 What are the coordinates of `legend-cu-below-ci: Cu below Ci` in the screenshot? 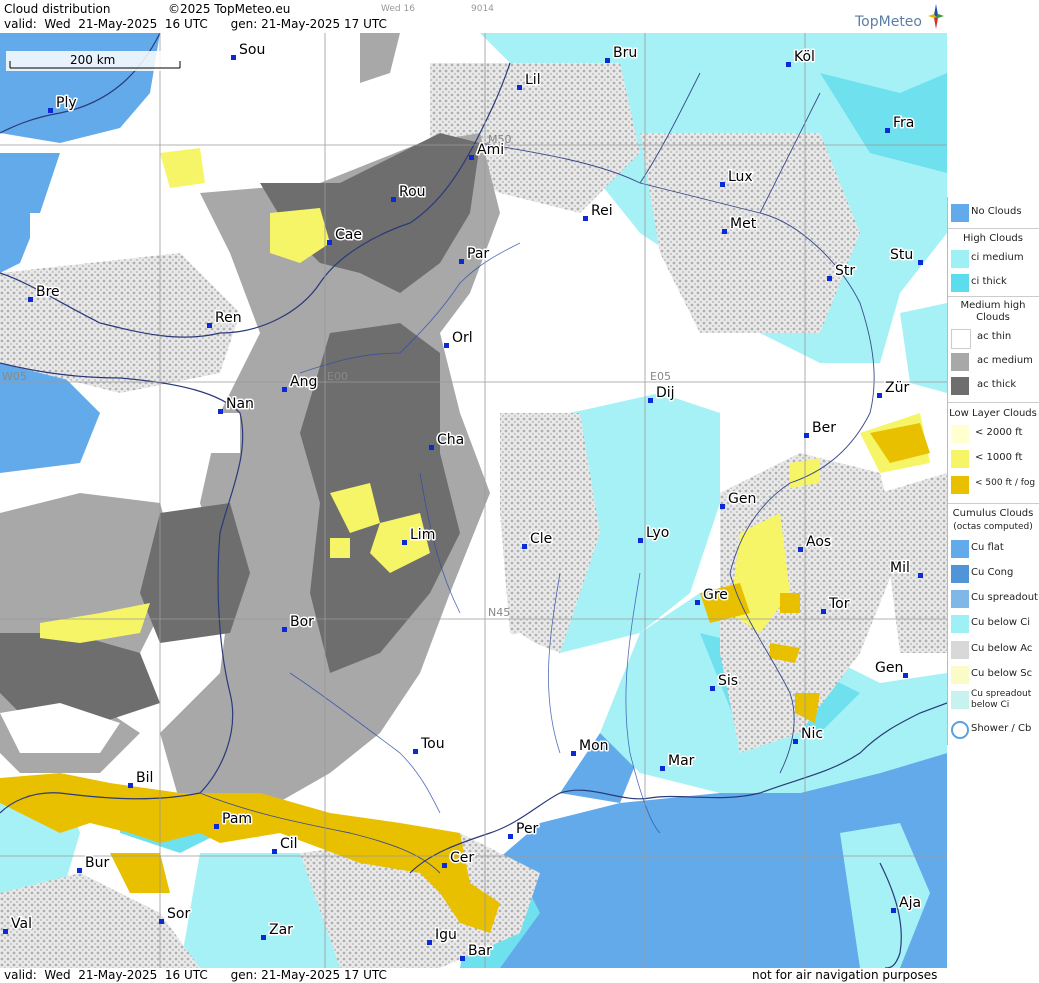 It's located at (994, 624).